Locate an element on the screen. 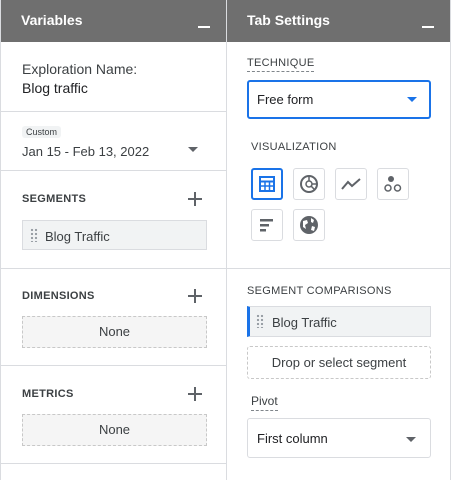 This screenshot has width=451, height=480. drop-segment-target: Drop or select segment is located at coordinates (339, 362).